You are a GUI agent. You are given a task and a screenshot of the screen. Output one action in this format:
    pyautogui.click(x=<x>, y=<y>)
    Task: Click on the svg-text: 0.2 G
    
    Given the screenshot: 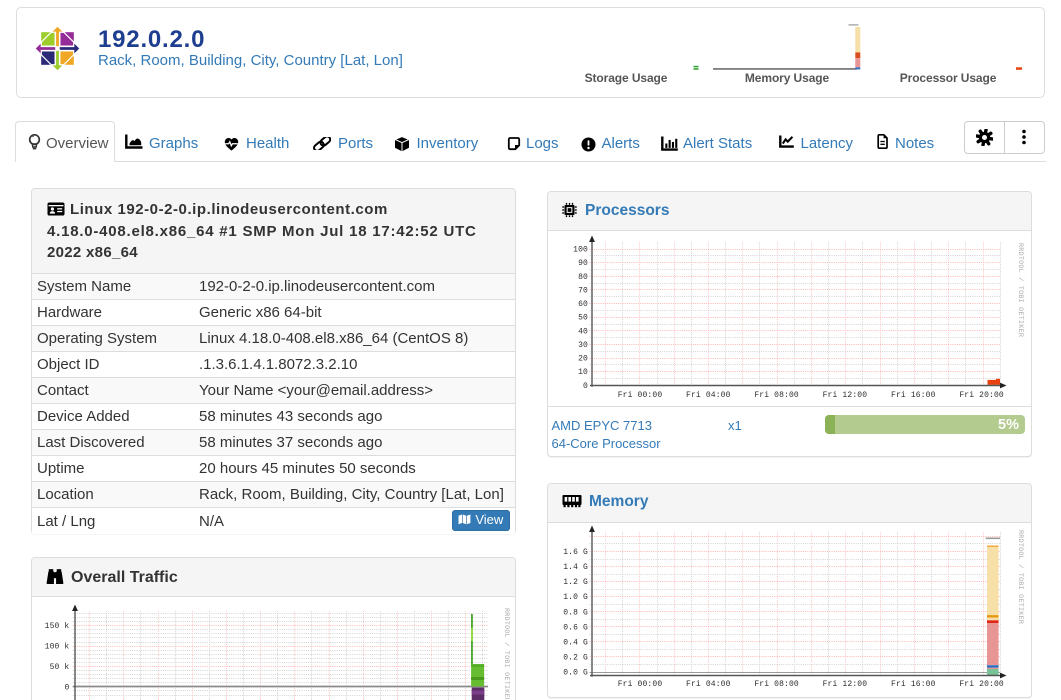 What is the action you would take?
    pyautogui.click(x=575, y=657)
    